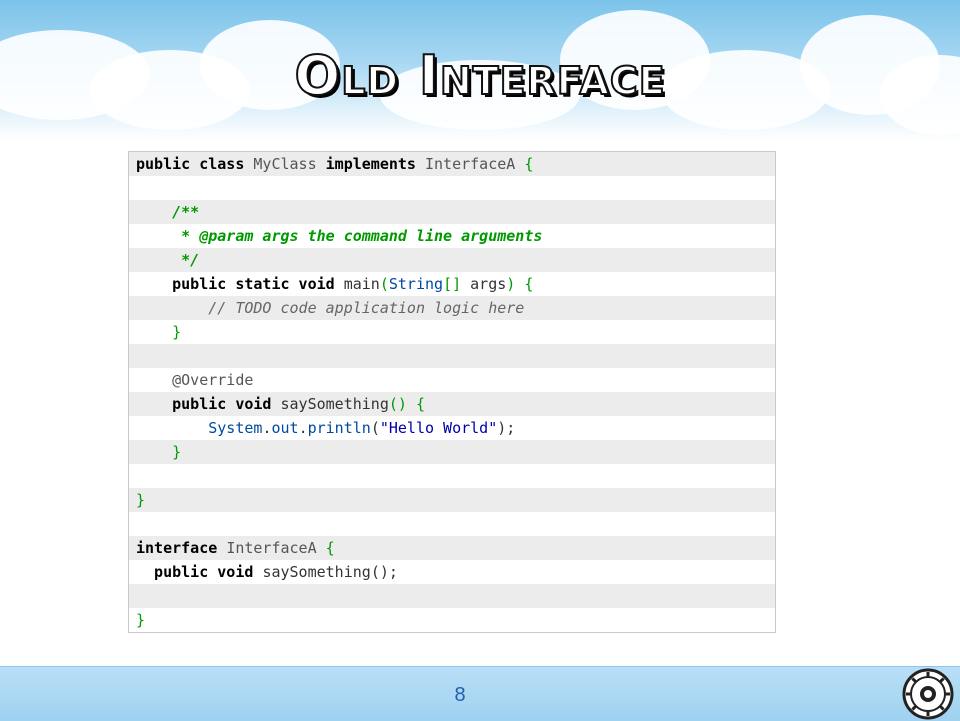 This screenshot has width=960, height=721. I want to click on code-line: interface InterfaceA {, so click(452, 548).